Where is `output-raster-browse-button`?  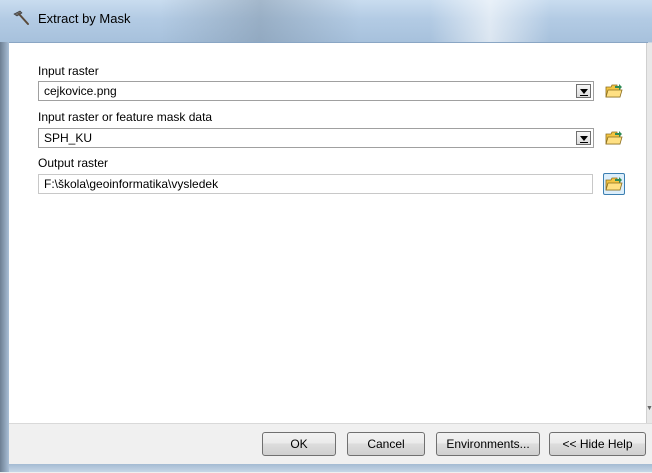 output-raster-browse-button is located at coordinates (614, 184).